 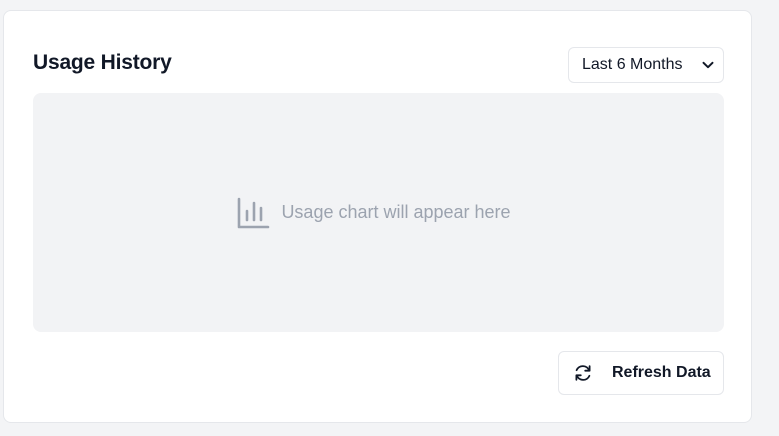 I want to click on chevron-down-icon, so click(x=708, y=65).